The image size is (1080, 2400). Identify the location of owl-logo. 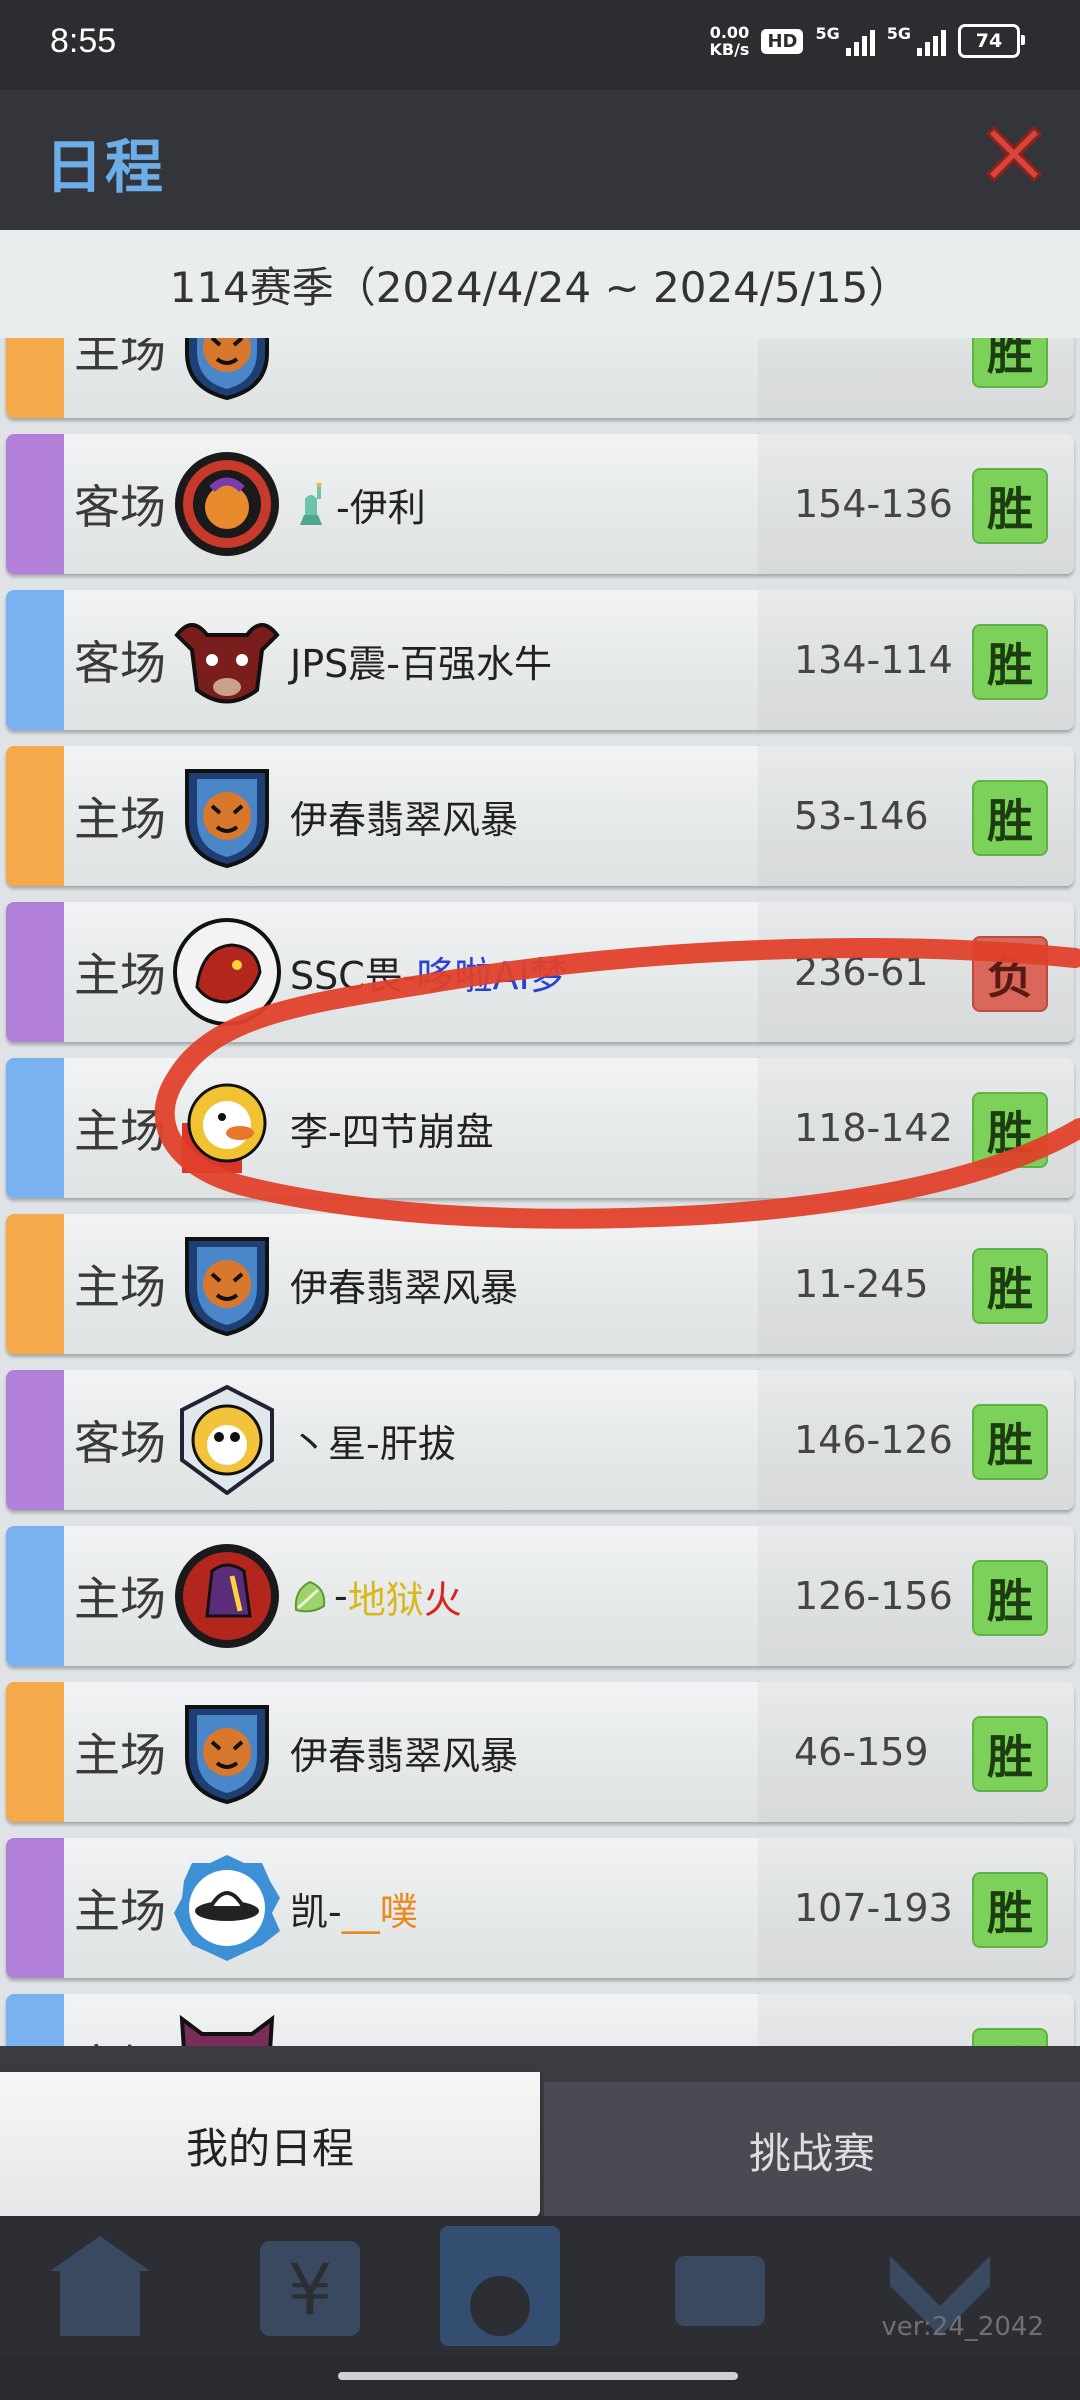
(227, 2027).